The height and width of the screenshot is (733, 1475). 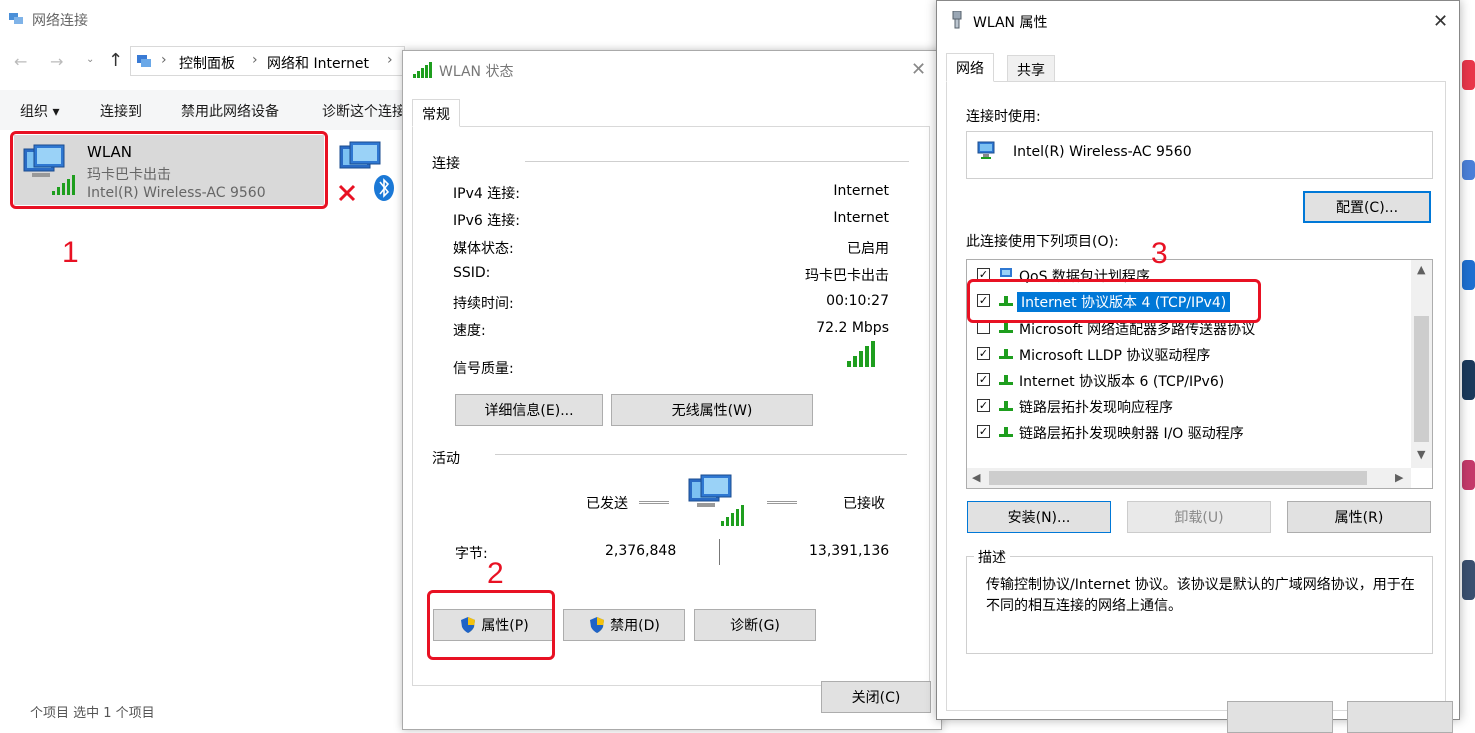 What do you see at coordinates (1400, 717) in the screenshot?
I see `cancel-button` at bounding box center [1400, 717].